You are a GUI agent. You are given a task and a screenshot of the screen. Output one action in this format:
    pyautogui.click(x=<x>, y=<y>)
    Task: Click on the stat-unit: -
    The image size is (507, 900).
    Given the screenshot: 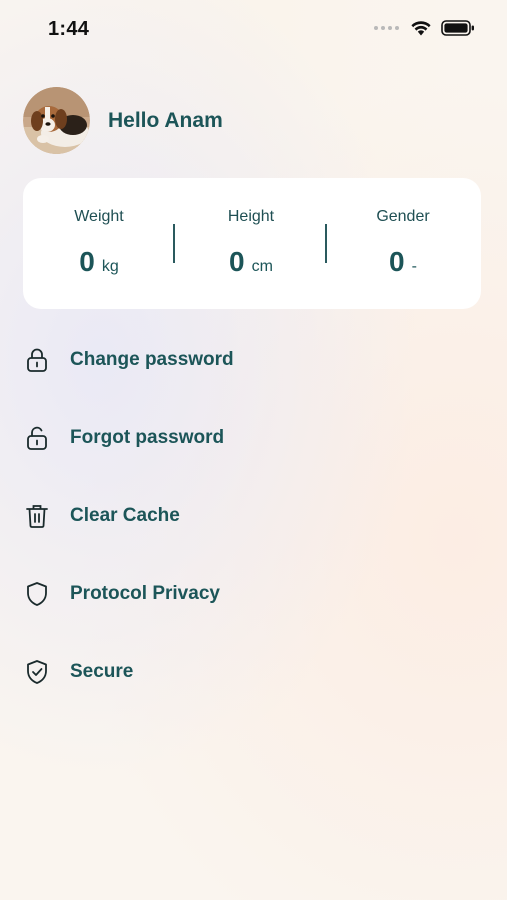 What is the action you would take?
    pyautogui.click(x=414, y=266)
    